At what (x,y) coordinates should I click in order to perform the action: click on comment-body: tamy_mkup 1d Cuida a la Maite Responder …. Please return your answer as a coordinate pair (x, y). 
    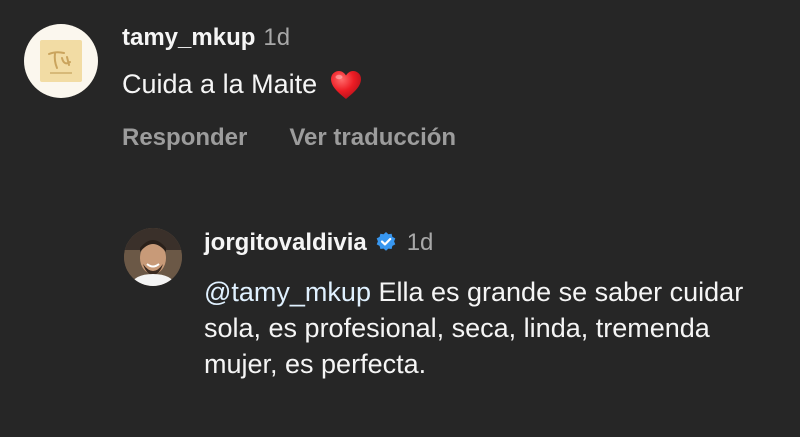
    Looking at the image, I should click on (289, 87).